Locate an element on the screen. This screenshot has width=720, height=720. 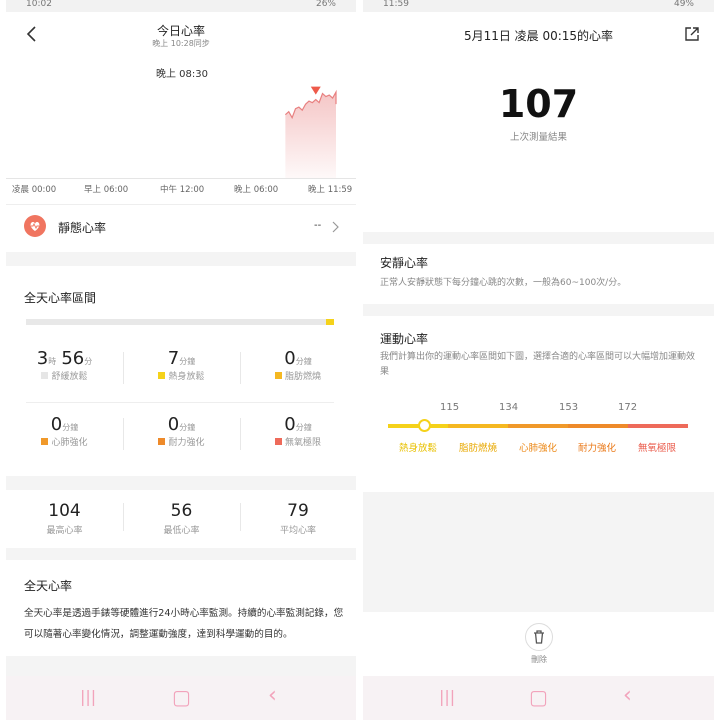
status-bar: 10:02 26% is located at coordinates (181, 6).